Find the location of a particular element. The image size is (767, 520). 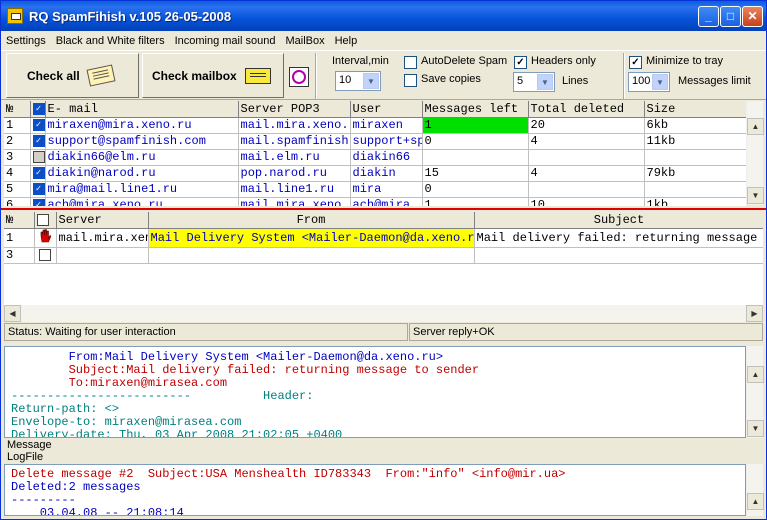

account-row: 5✓mira@mail.line1.rumail.line1.rumira0 is located at coordinates (375, 189).